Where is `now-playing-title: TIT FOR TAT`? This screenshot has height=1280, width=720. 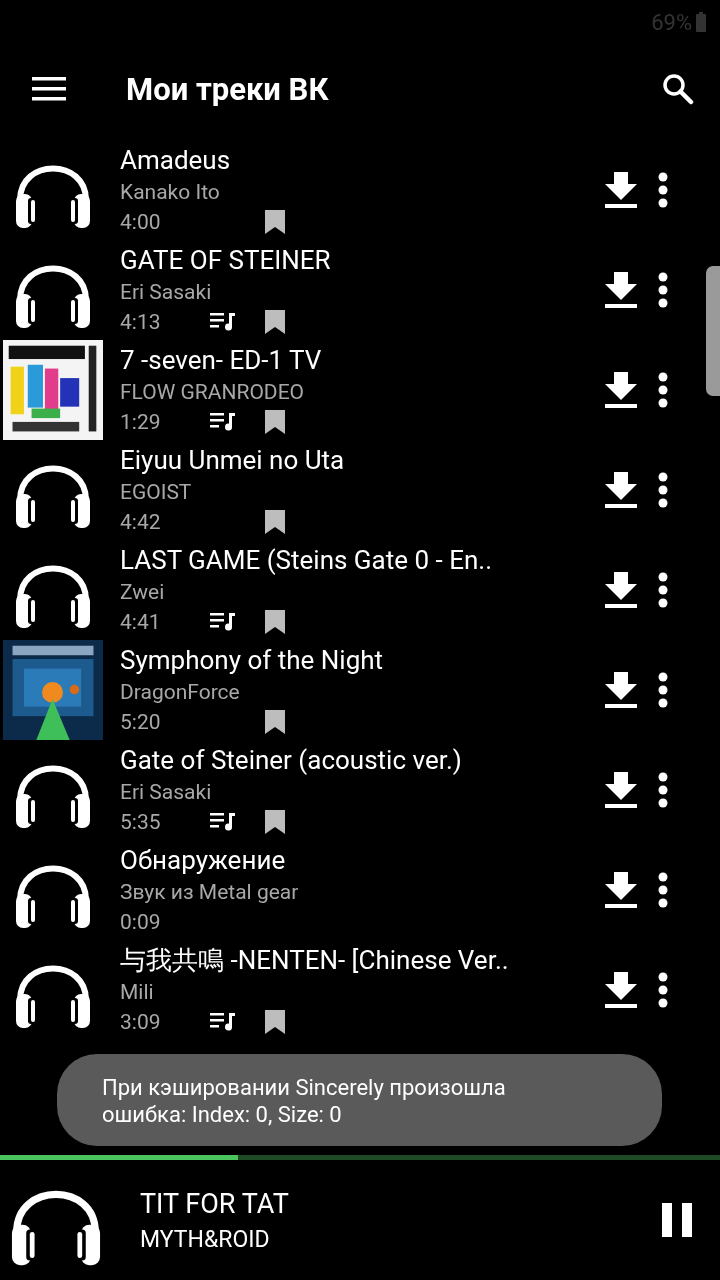 now-playing-title: TIT FOR TAT is located at coordinates (215, 1203).